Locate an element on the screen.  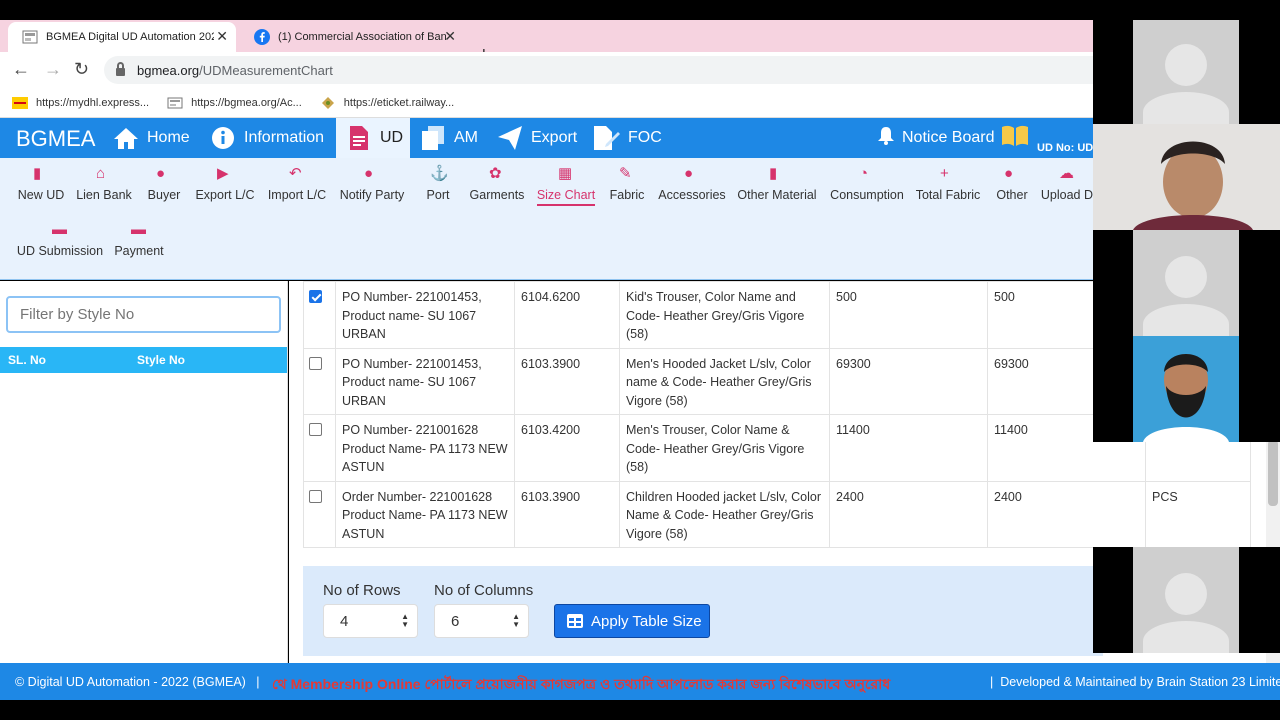
table-icon: ▦ is located at coordinates (565, 173).